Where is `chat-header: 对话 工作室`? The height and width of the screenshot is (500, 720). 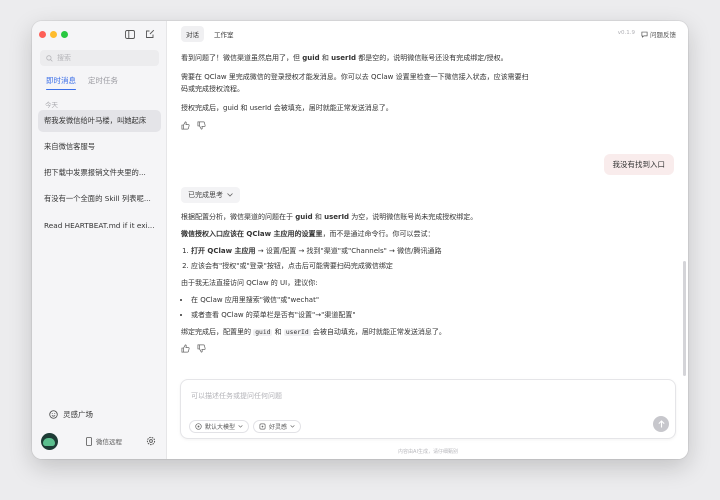 chat-header: 对话 工作室 is located at coordinates (428, 34).